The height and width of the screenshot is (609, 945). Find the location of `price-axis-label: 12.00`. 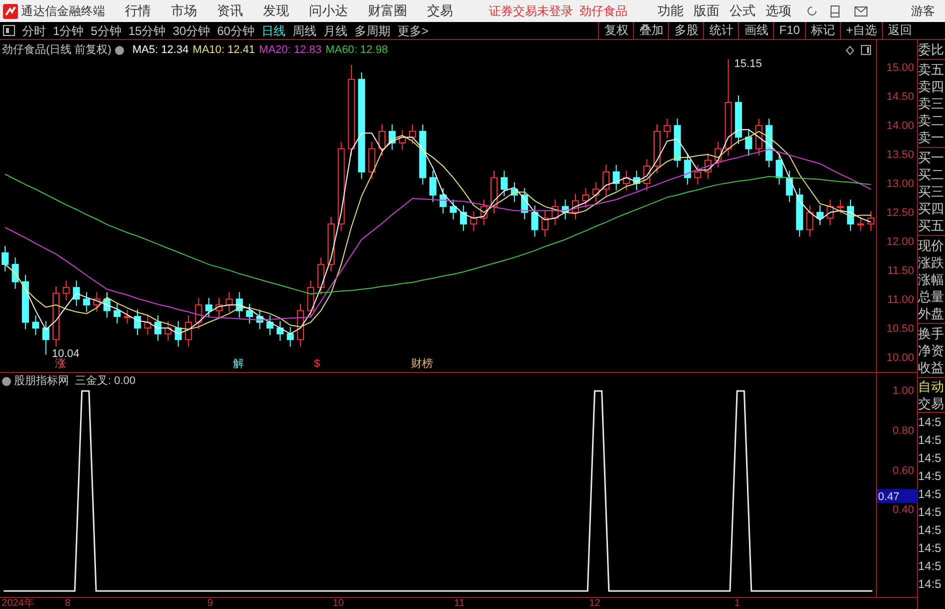

price-axis-label: 12.00 is located at coordinates (900, 242).